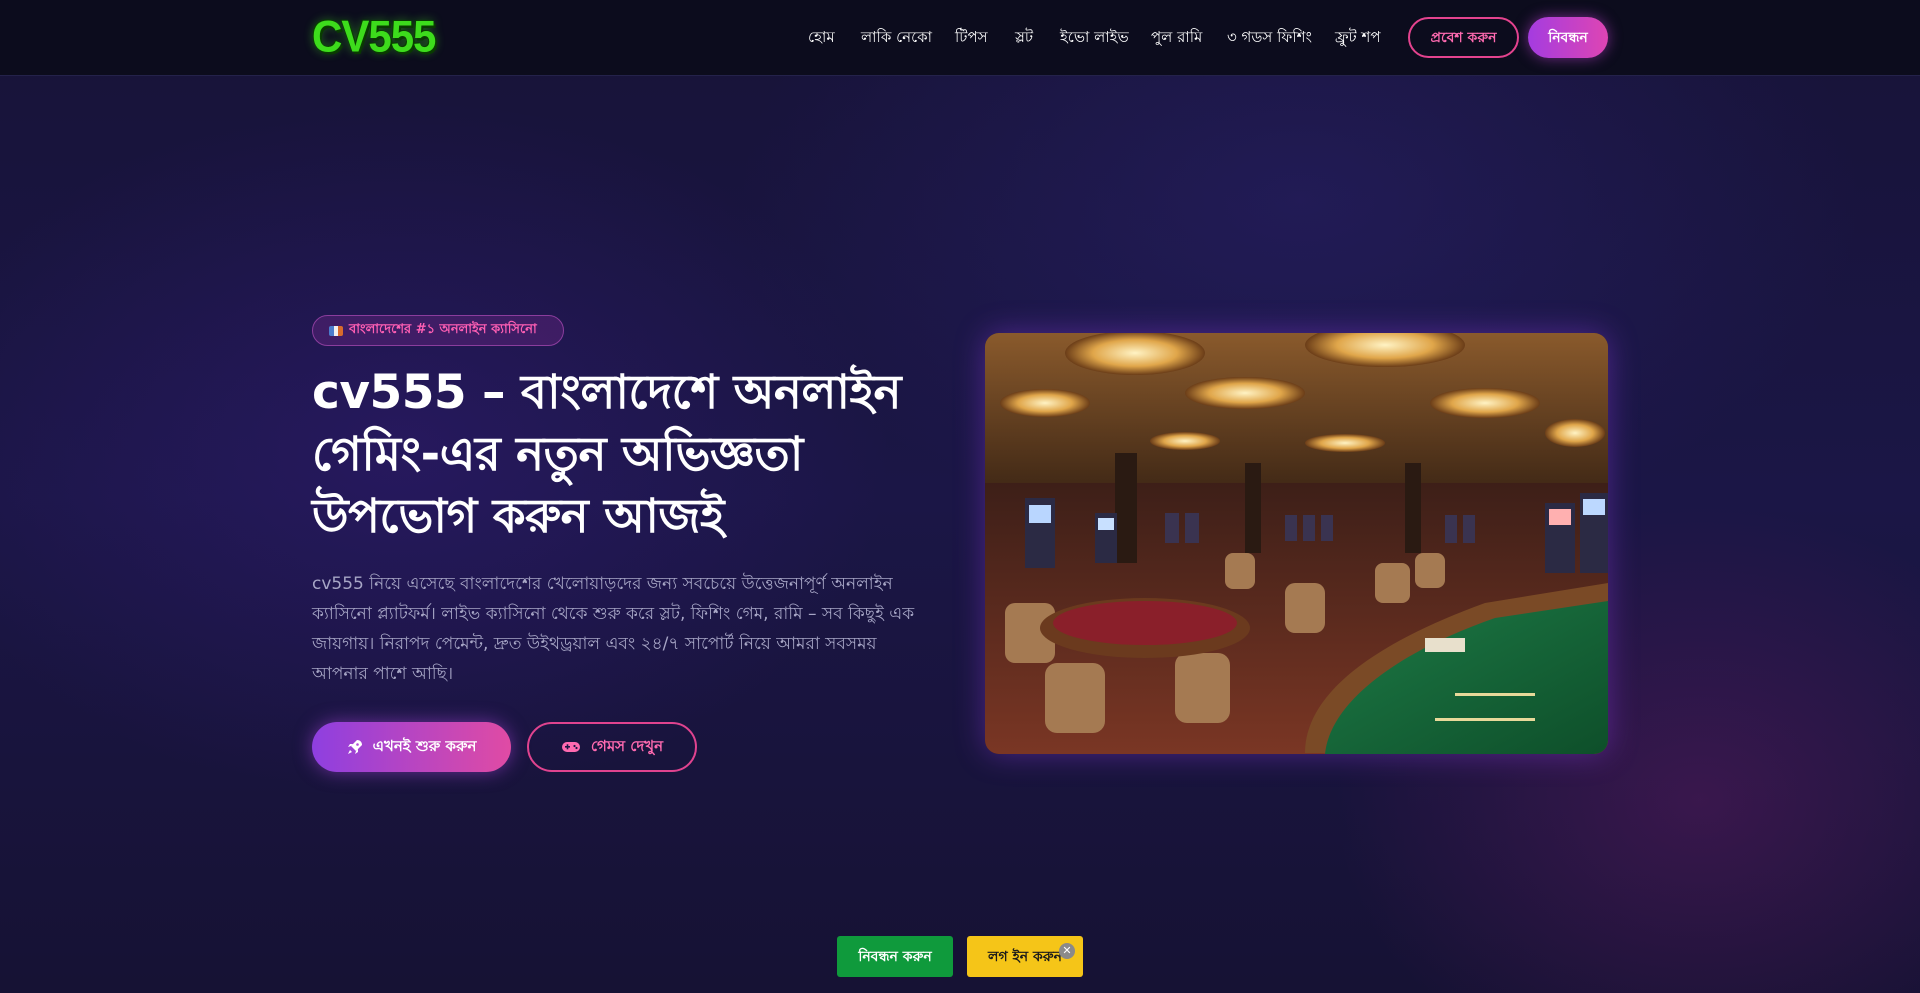 Image resolution: width=1920 pixels, height=993 pixels. What do you see at coordinates (354, 747) in the screenshot?
I see `rocket-icon` at bounding box center [354, 747].